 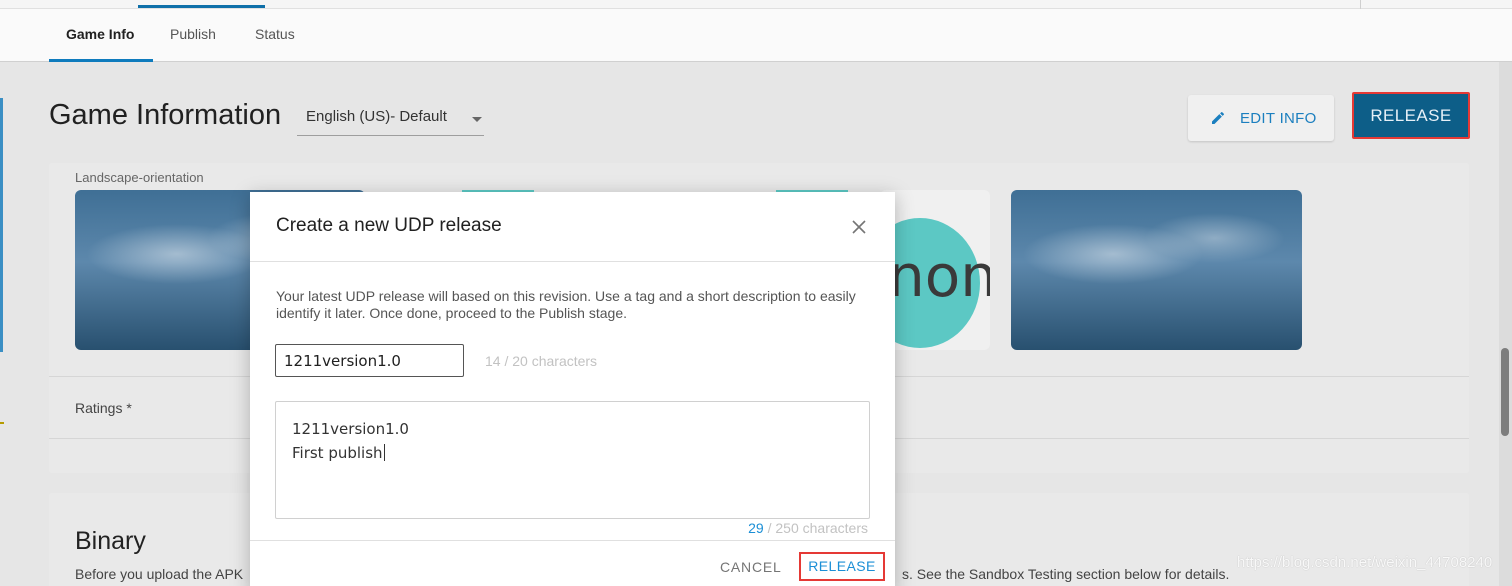 What do you see at coordinates (376, 116) in the screenshot?
I see `language-select-value: English (US)- Default` at bounding box center [376, 116].